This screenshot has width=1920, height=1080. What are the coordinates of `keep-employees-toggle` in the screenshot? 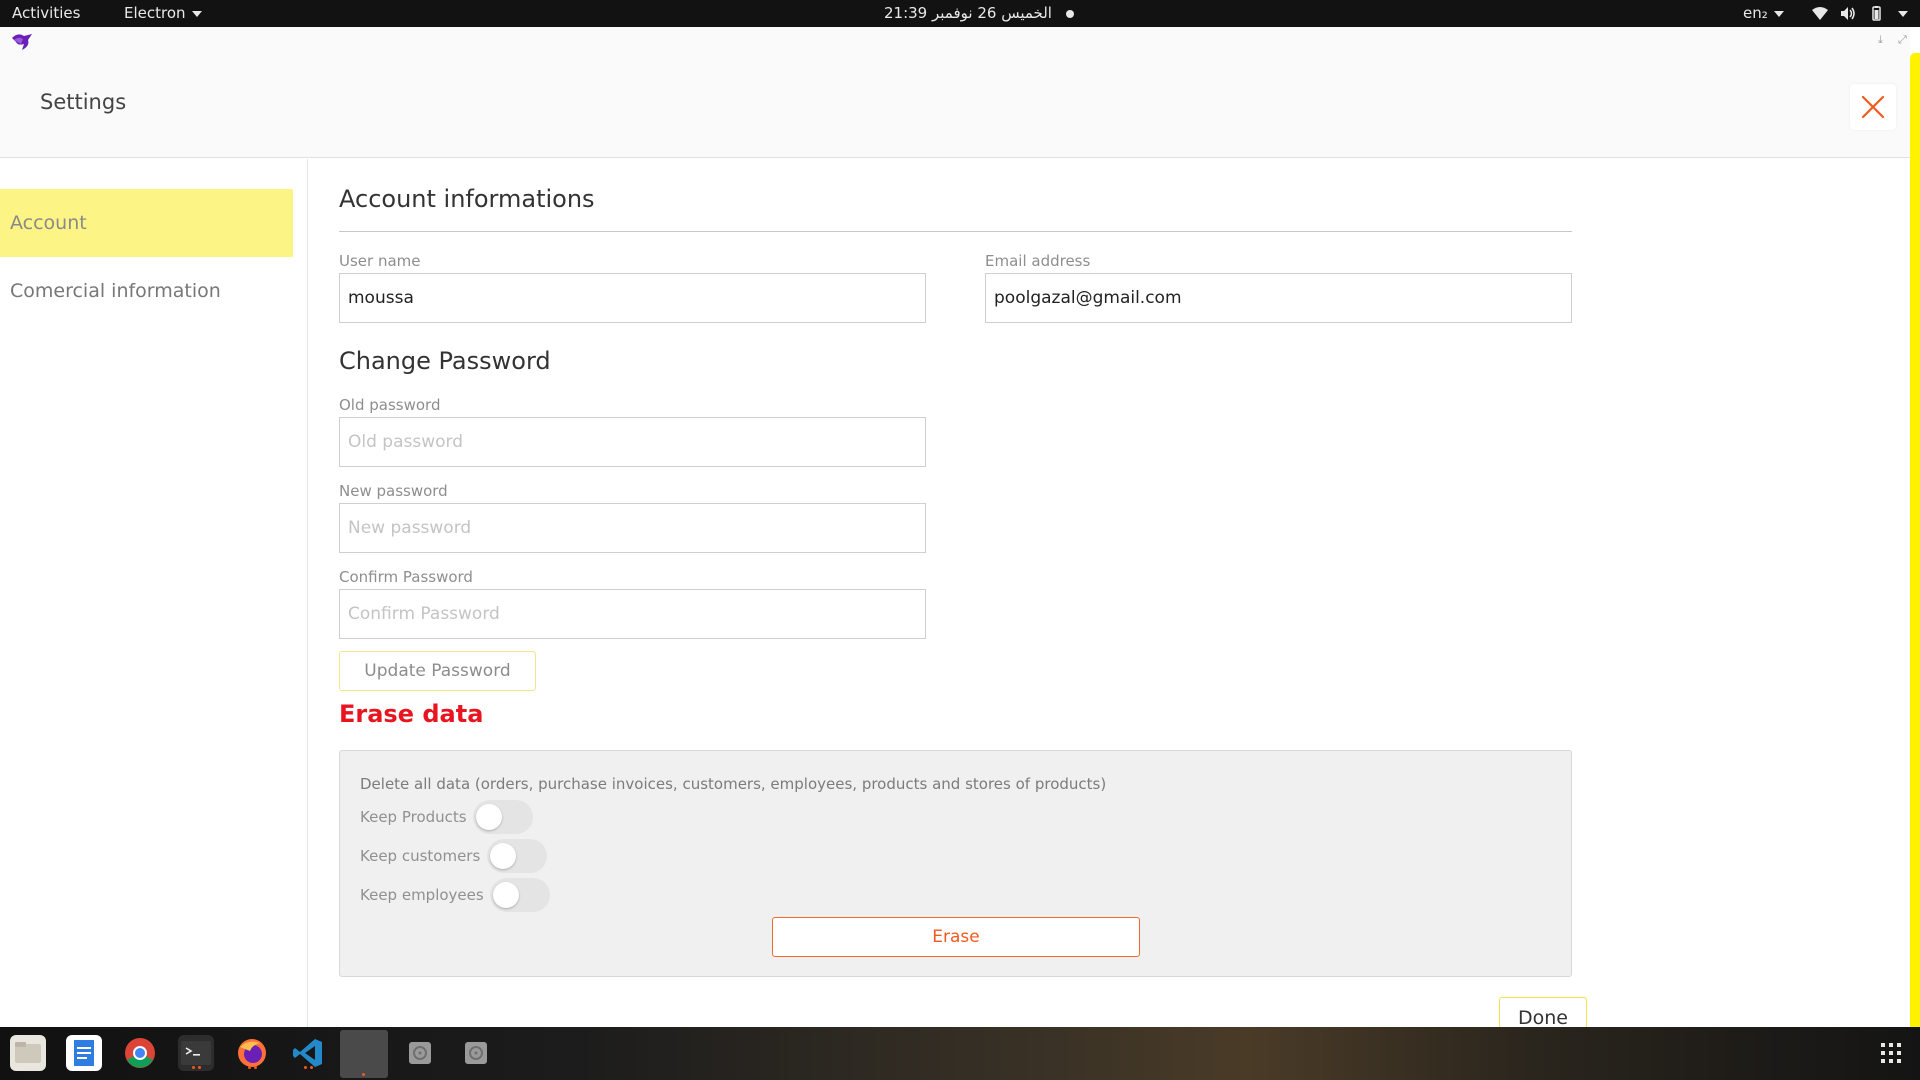 It's located at (520, 894).